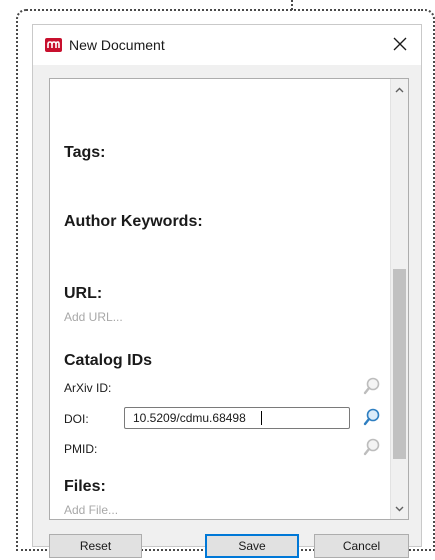 This screenshot has width=435, height=560. I want to click on close-button, so click(400, 44).